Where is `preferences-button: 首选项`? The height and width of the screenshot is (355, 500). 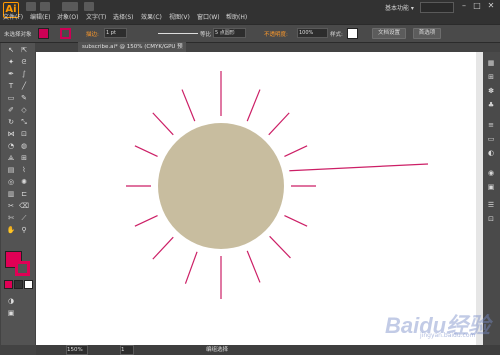 preferences-button: 首选项 is located at coordinates (427, 33).